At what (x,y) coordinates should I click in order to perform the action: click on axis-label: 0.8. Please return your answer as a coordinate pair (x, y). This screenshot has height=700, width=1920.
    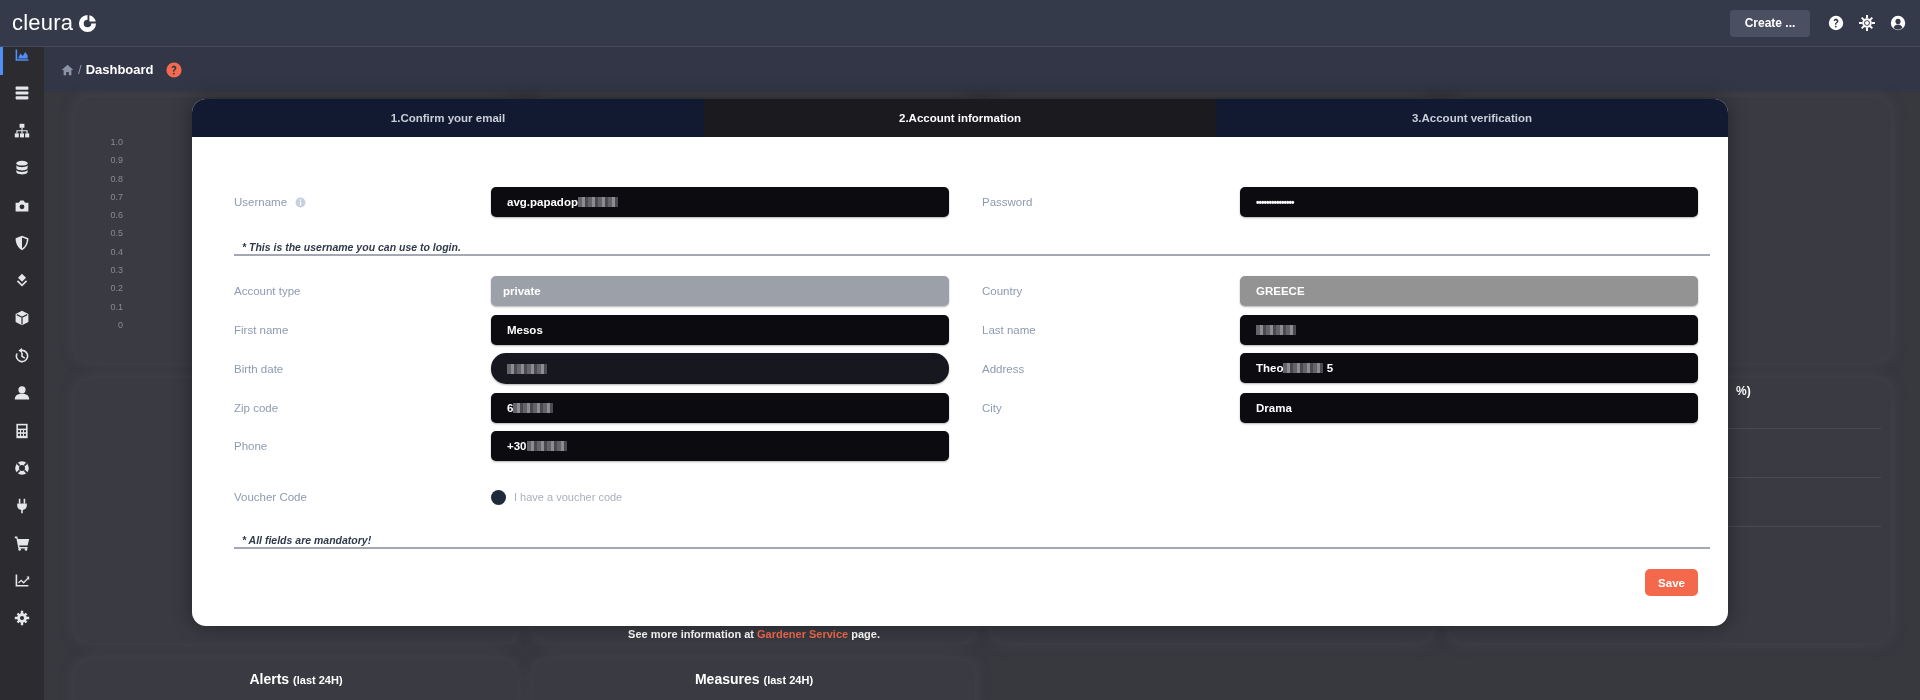
    Looking at the image, I should click on (116, 179).